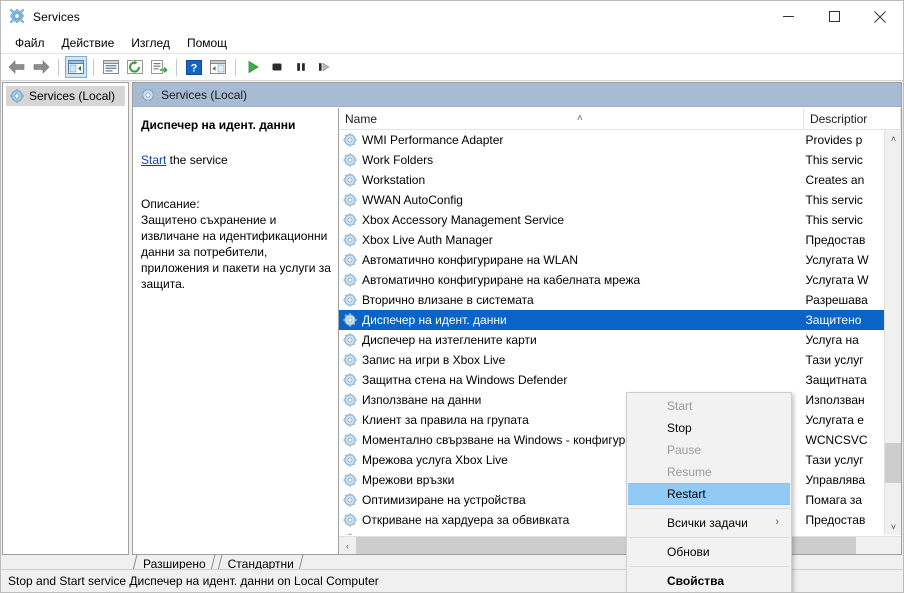 The height and width of the screenshot is (593, 904). Describe the element at coordinates (204, 94) in the screenshot. I see `pane-header-label: Services (Local)` at that location.